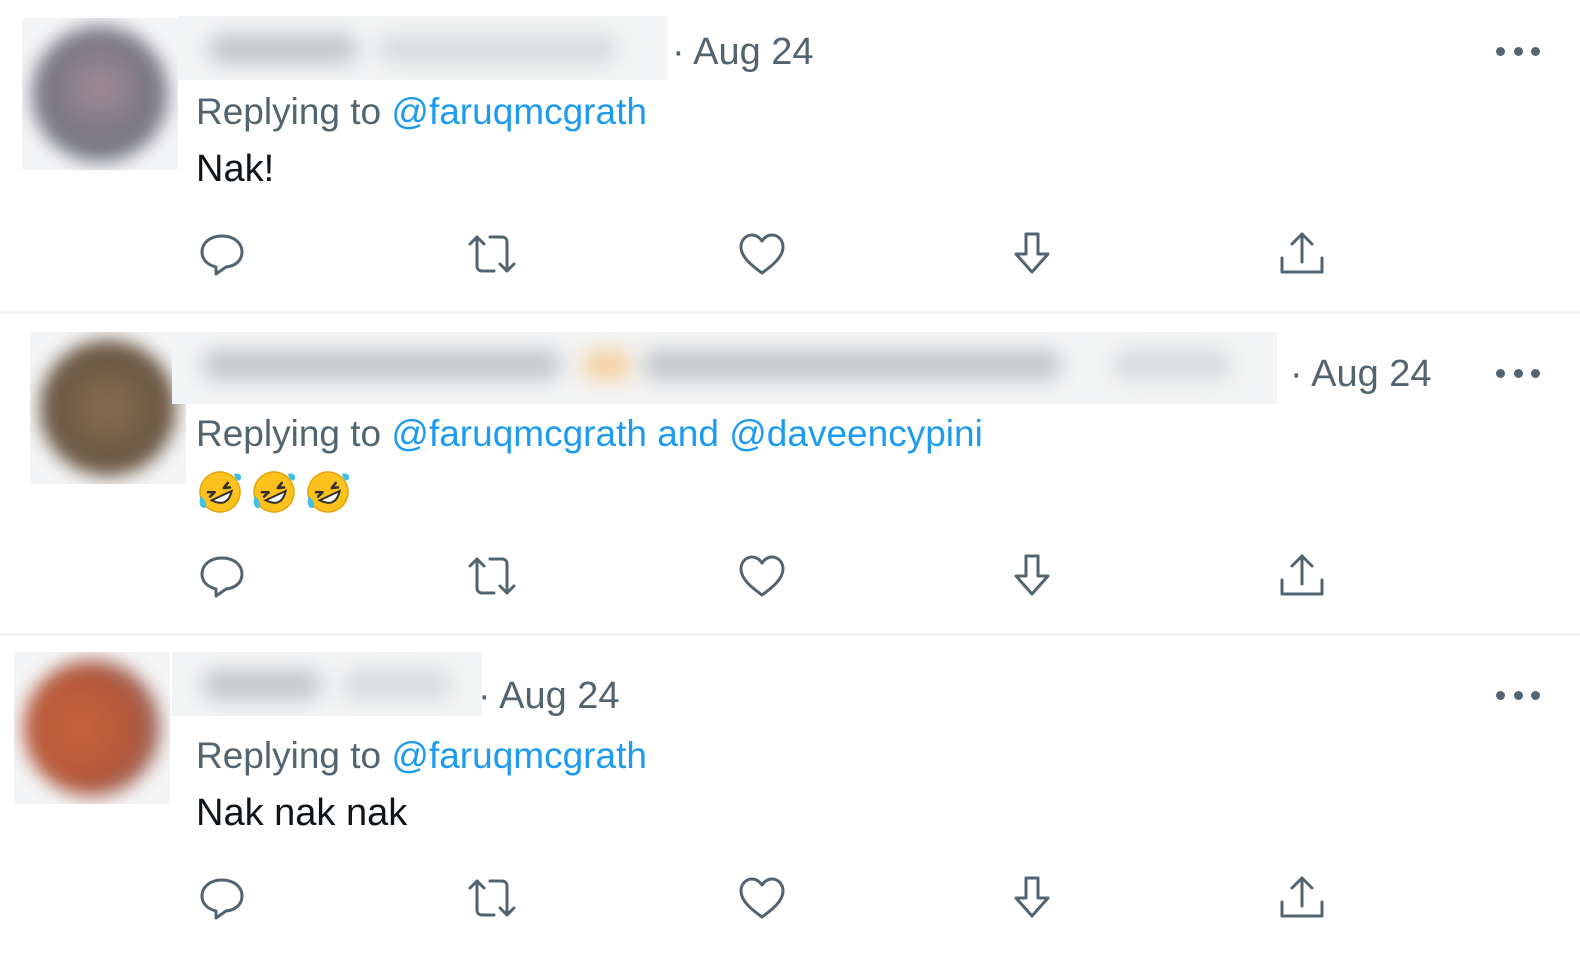 The width and height of the screenshot is (1580, 964). I want to click on tweet-text: Nak nak nak, so click(302, 813).